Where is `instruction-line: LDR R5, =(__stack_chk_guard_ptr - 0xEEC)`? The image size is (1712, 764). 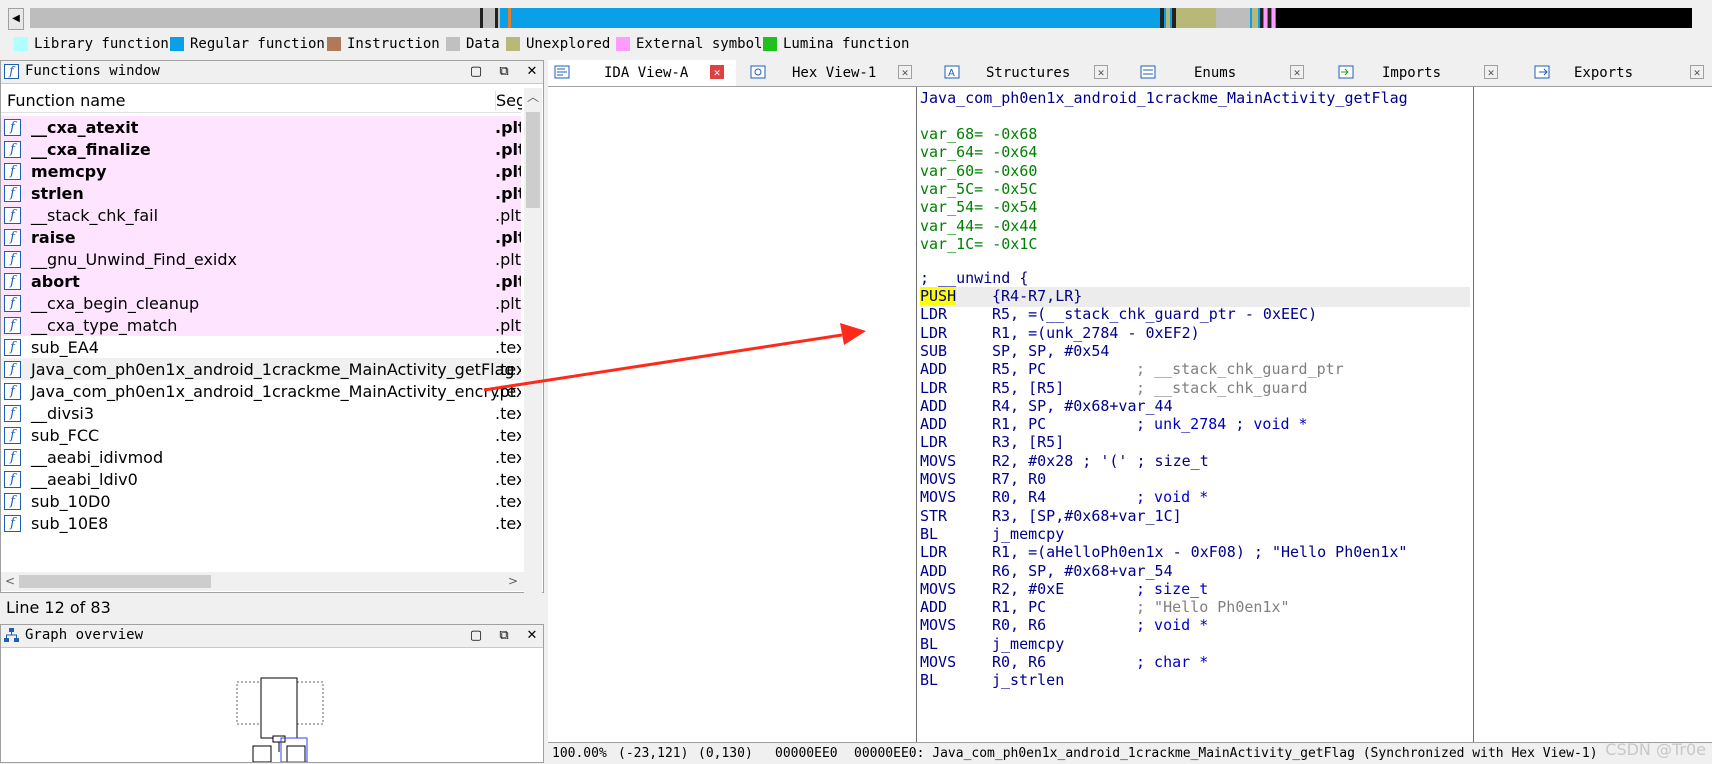
instruction-line: LDR R5, =(__stack_chk_guard_ptr - 0xEEC) is located at coordinates (1195, 315).